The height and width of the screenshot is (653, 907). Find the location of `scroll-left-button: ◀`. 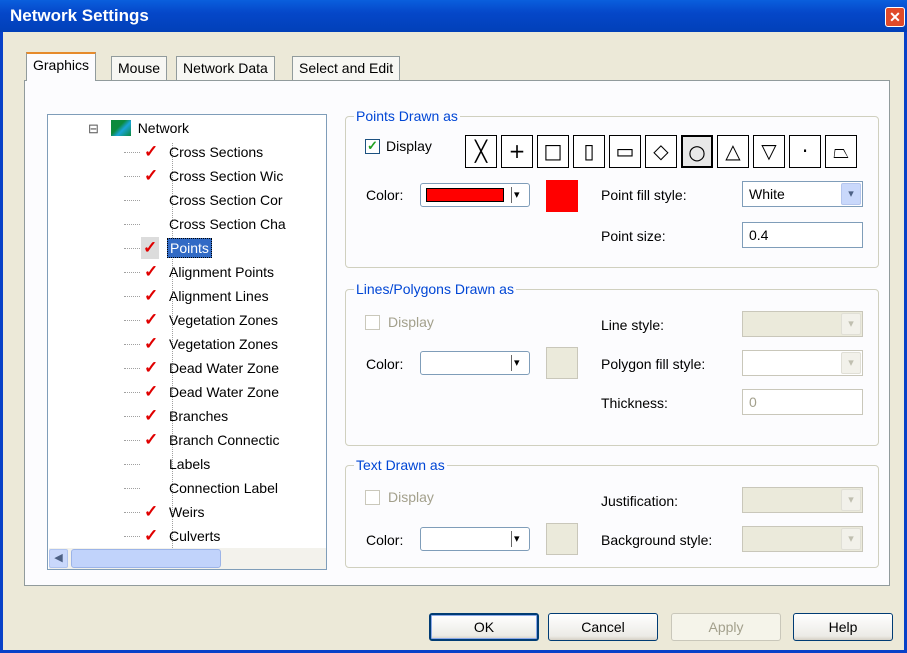

scroll-left-button: ◀ is located at coordinates (58, 558).